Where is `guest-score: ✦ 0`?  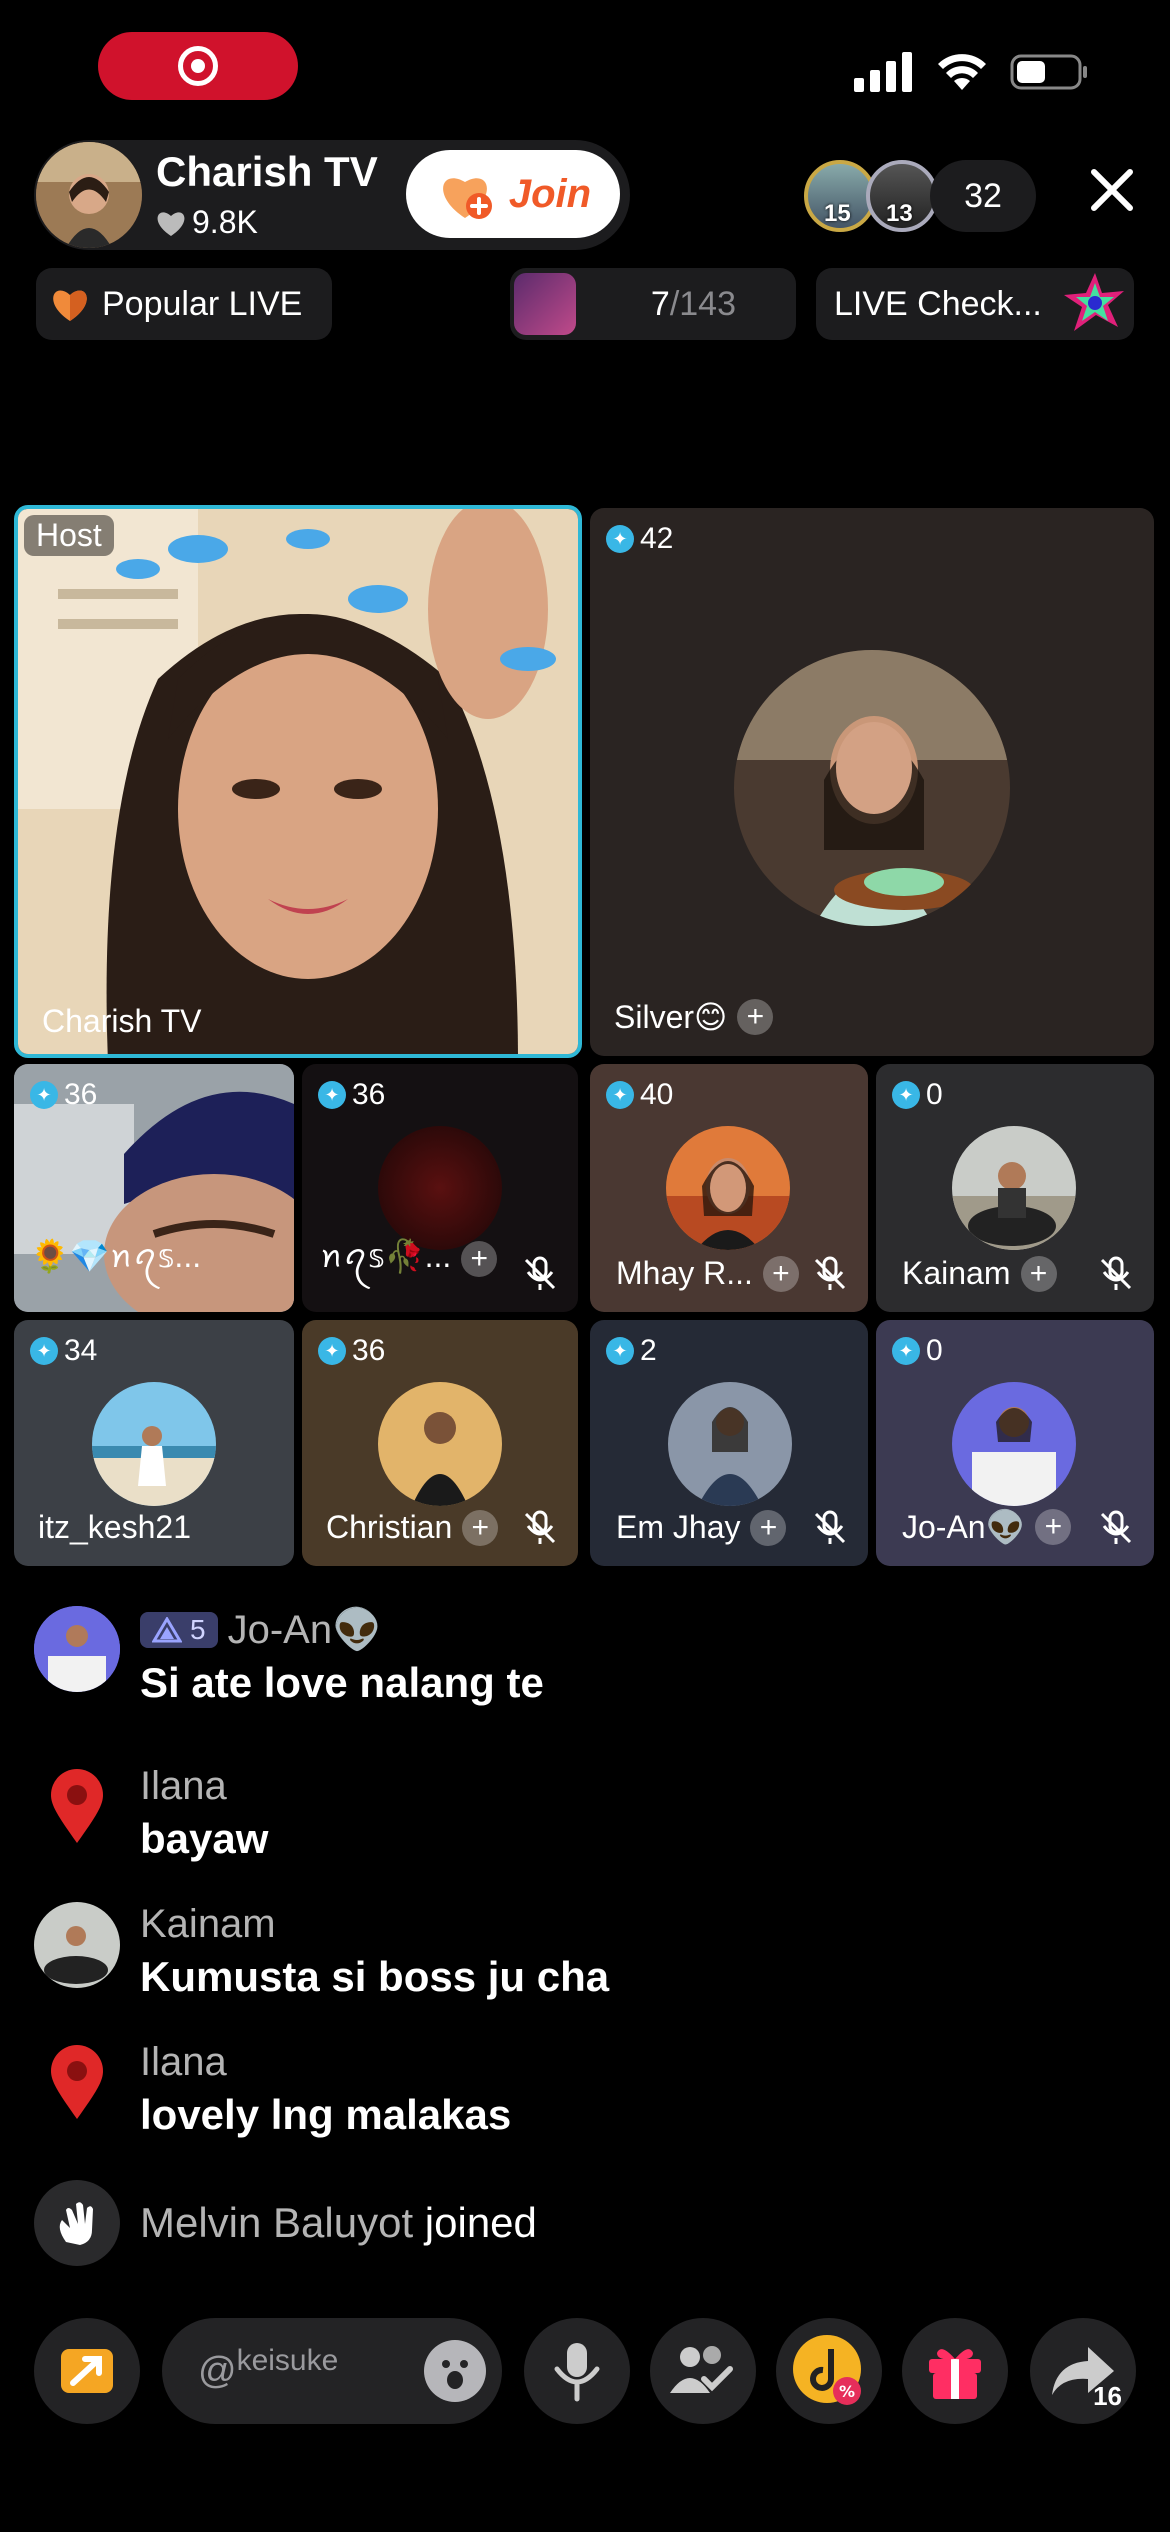 guest-score: ✦ 0 is located at coordinates (917, 1351).